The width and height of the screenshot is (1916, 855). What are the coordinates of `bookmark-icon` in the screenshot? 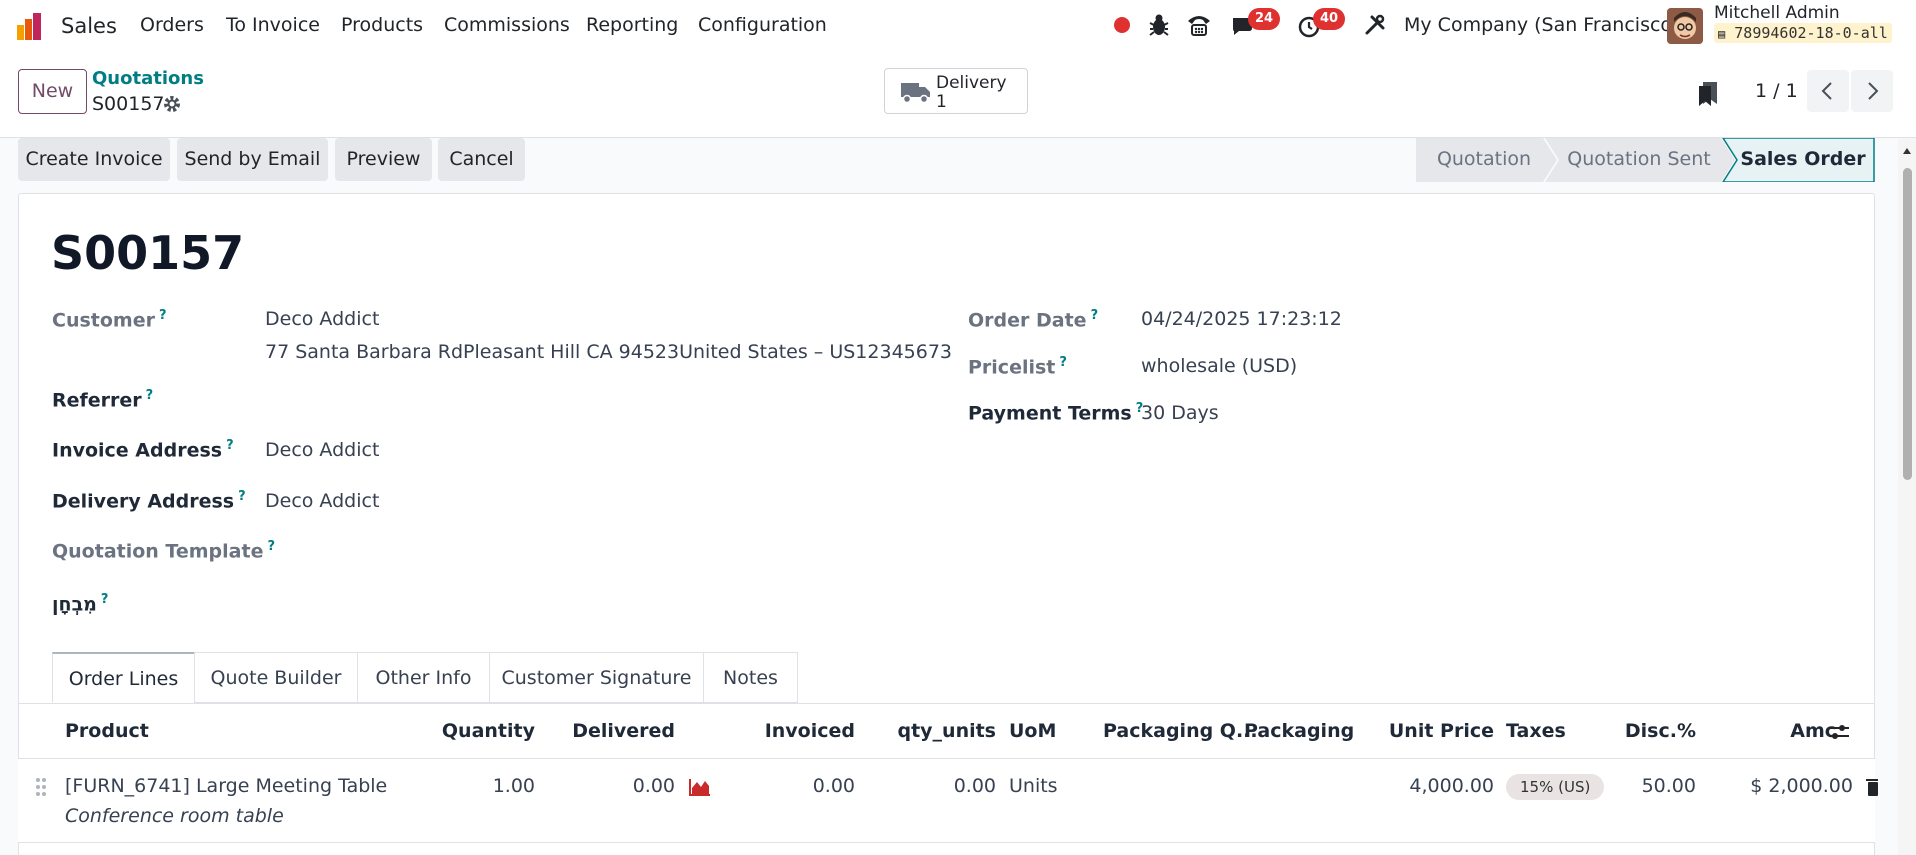 It's located at (1708, 95).